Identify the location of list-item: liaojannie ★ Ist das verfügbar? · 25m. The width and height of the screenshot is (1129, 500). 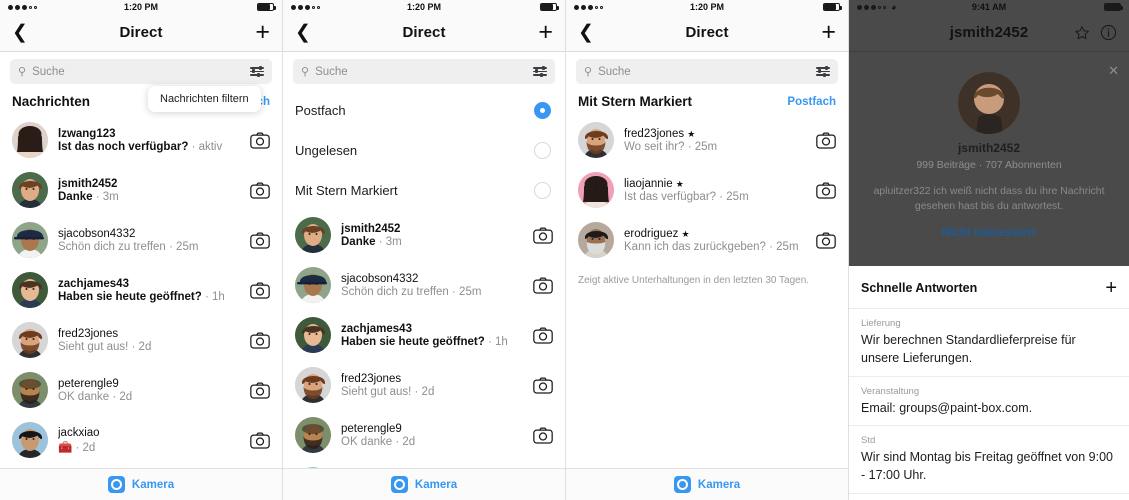
(707, 190).